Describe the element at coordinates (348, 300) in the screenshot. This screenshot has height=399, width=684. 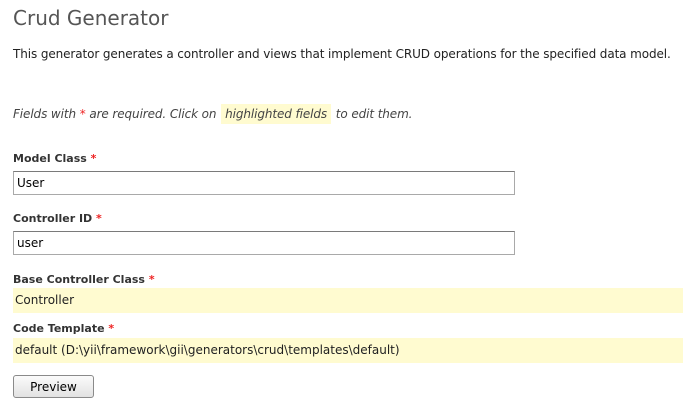
I see `base-controller-class-field: Controller` at that location.